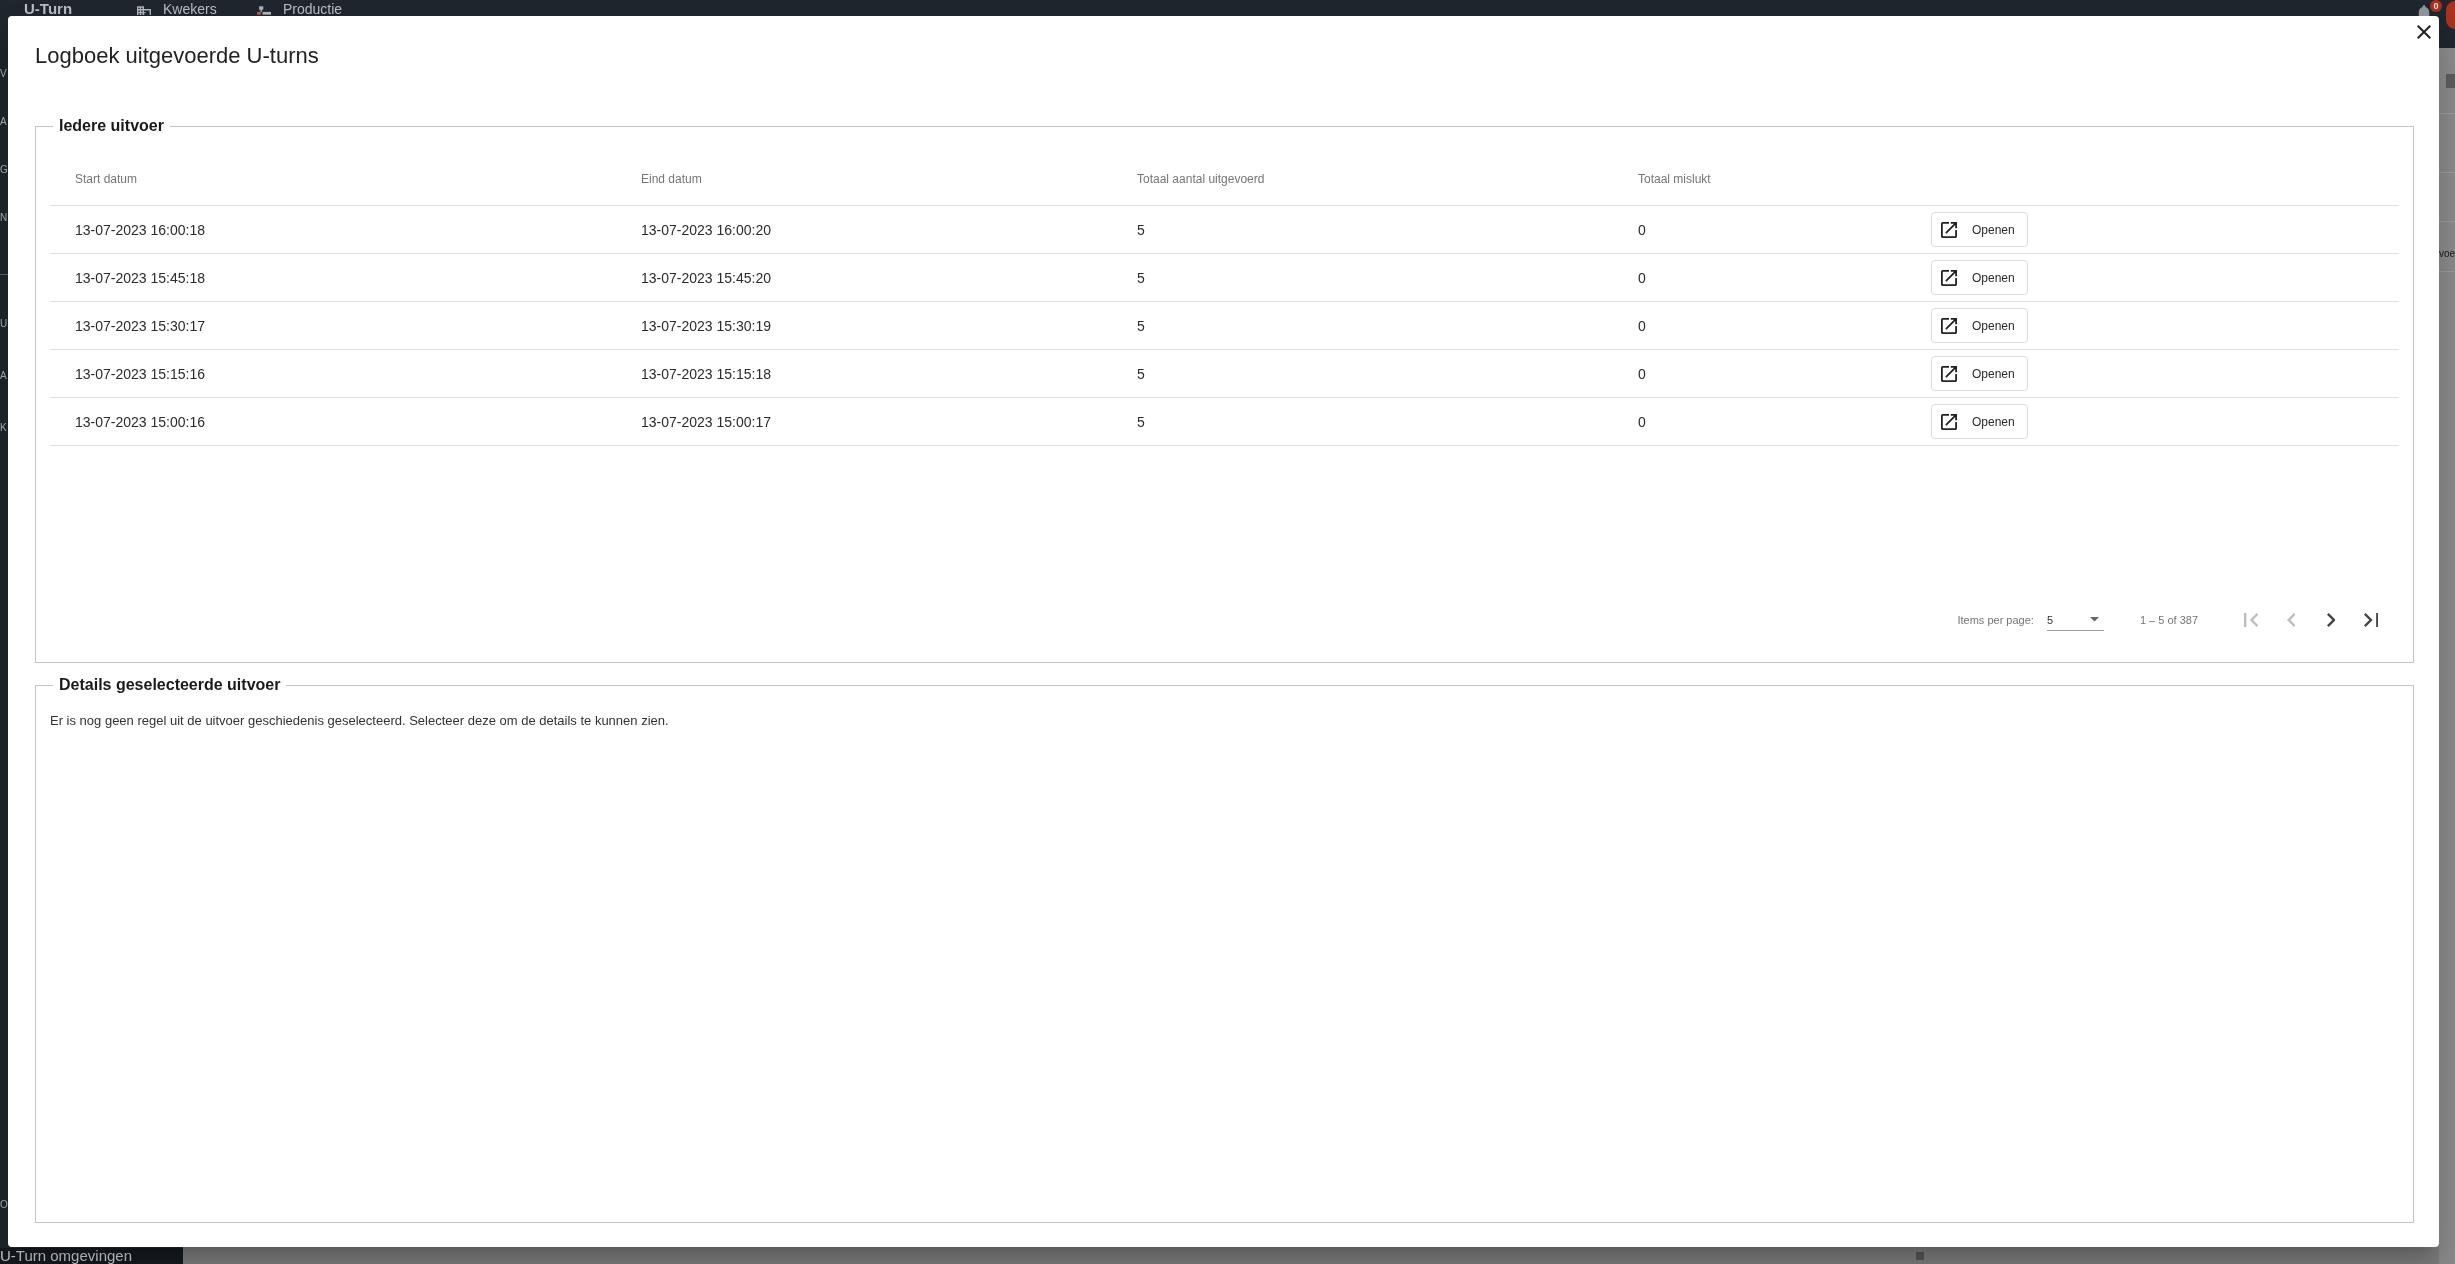  I want to click on items-per-page-label: Items per page:, so click(1995, 620).